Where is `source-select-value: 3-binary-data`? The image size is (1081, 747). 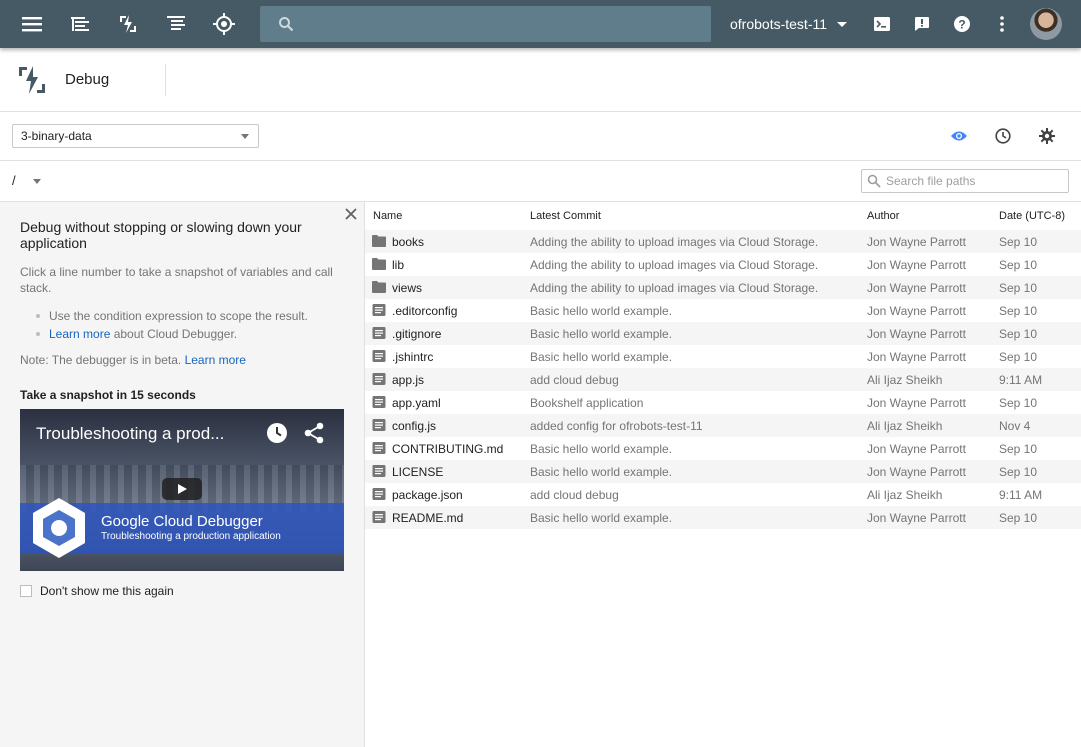 source-select-value: 3-binary-data is located at coordinates (56, 136).